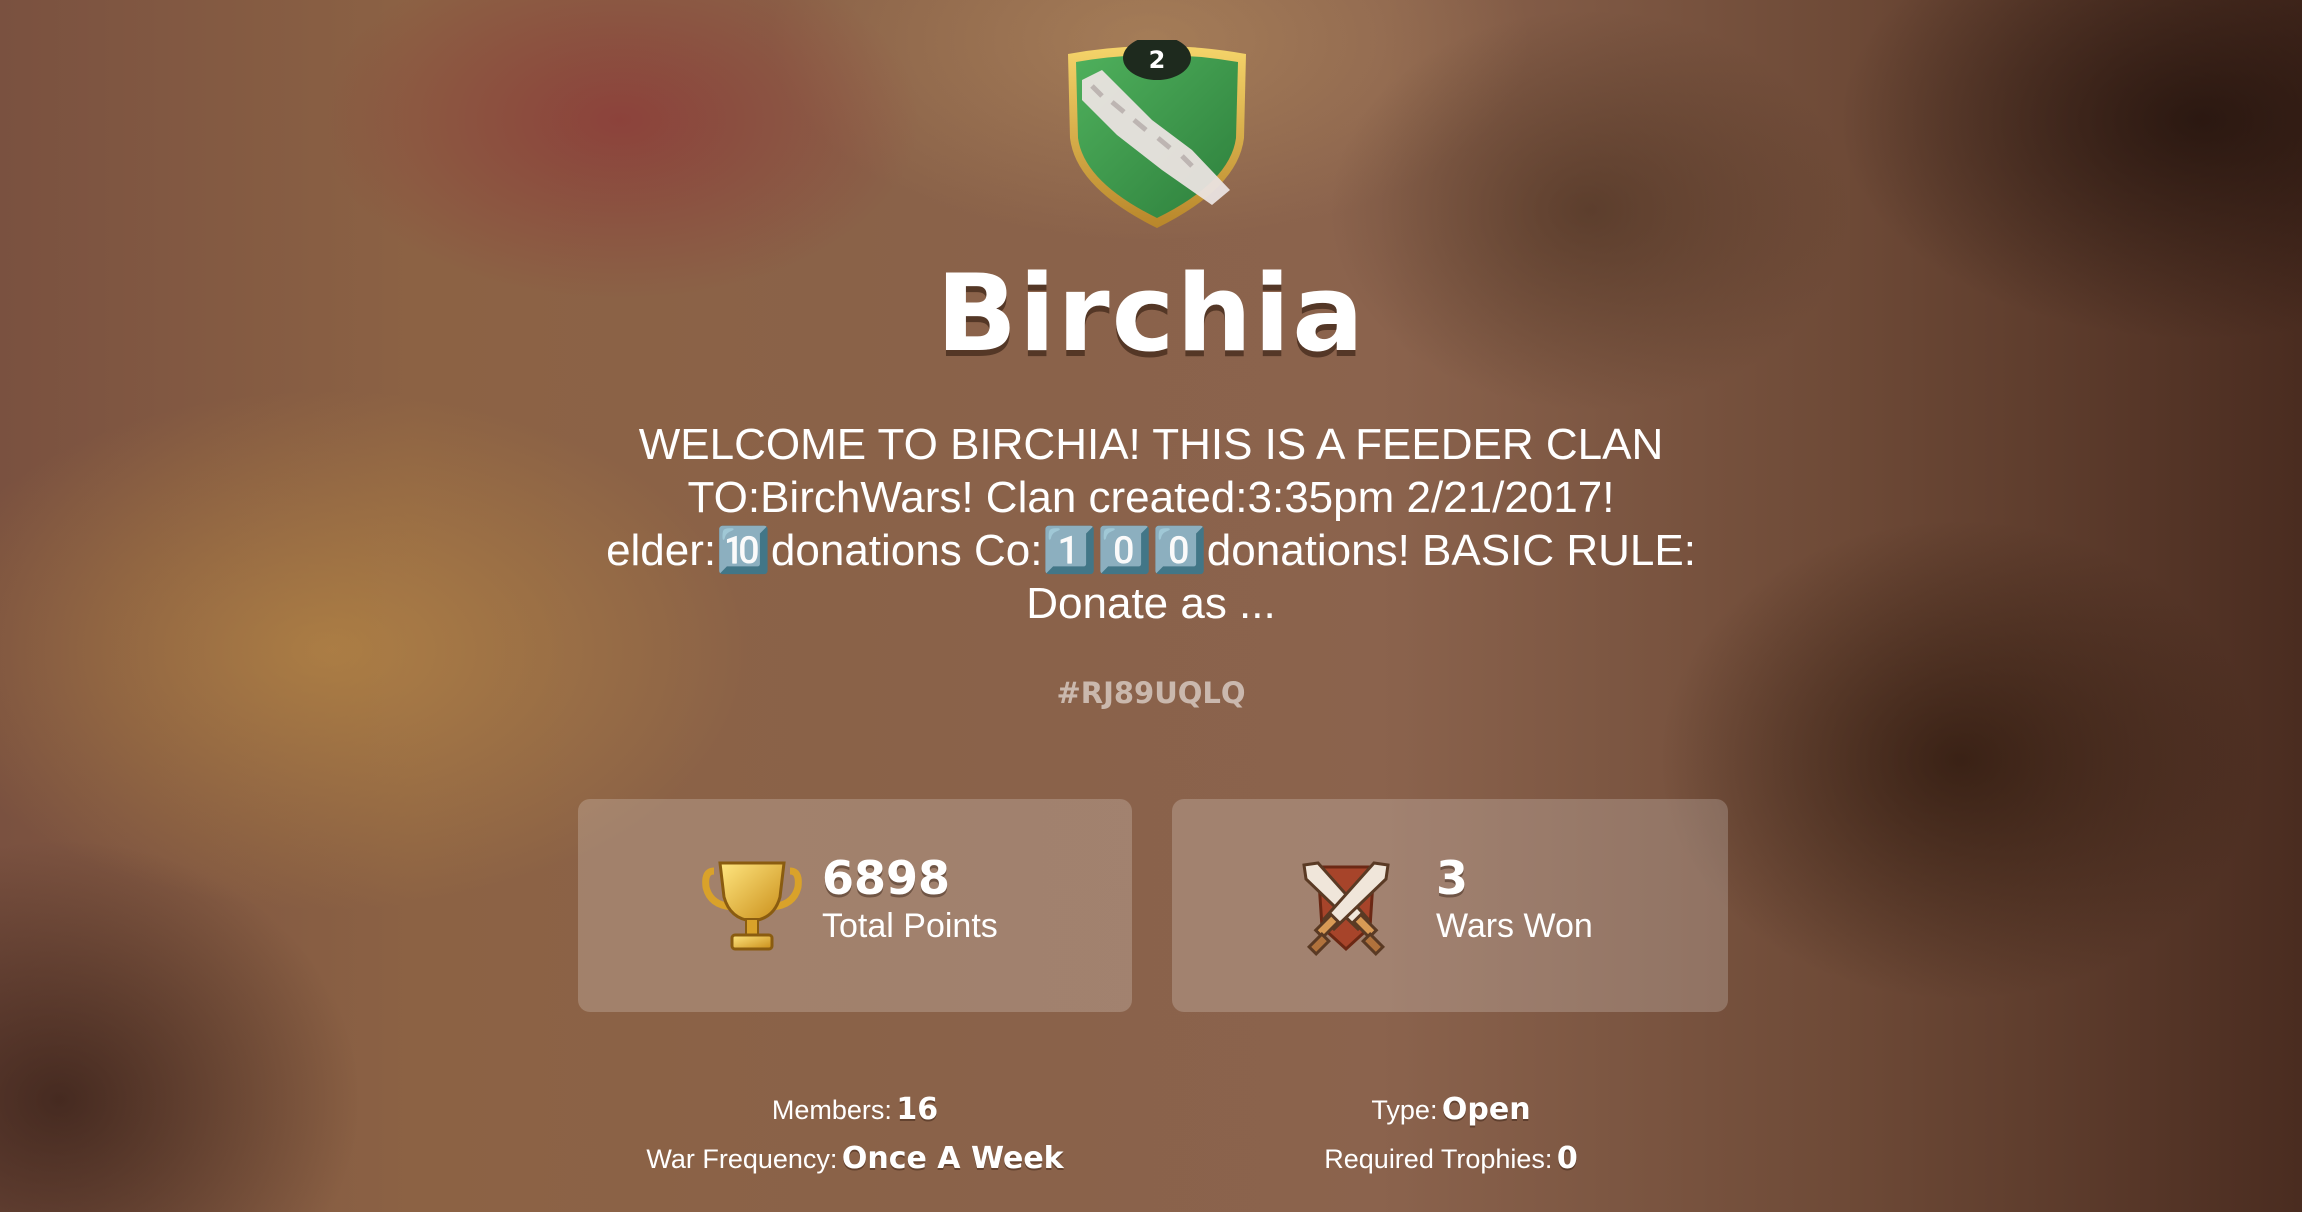 Image resolution: width=2302 pixels, height=1212 pixels. What do you see at coordinates (886, 878) in the screenshot?
I see `total-points-value: 6898` at bounding box center [886, 878].